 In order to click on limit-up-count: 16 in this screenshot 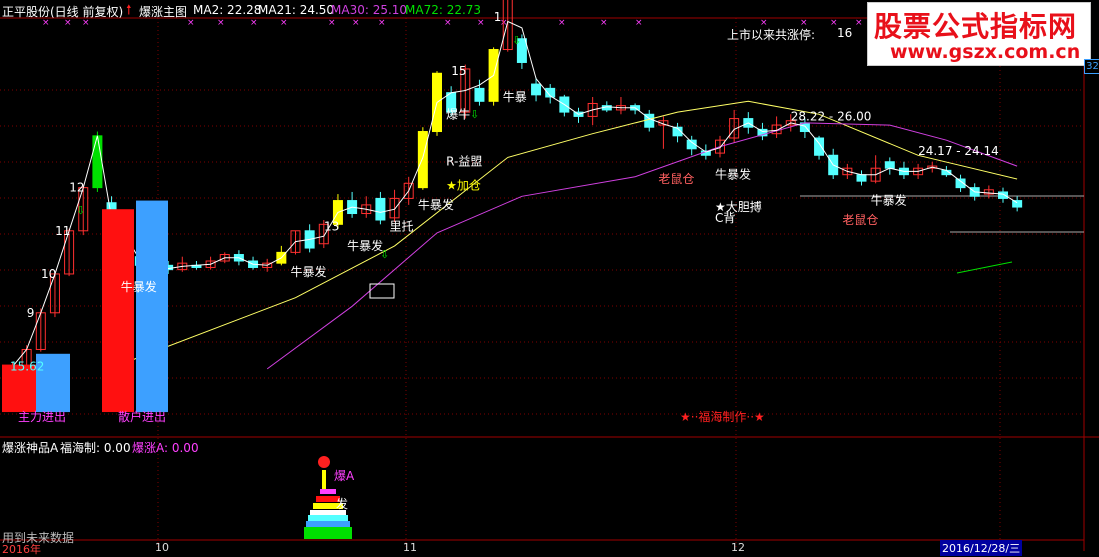, I will do `click(845, 33)`.